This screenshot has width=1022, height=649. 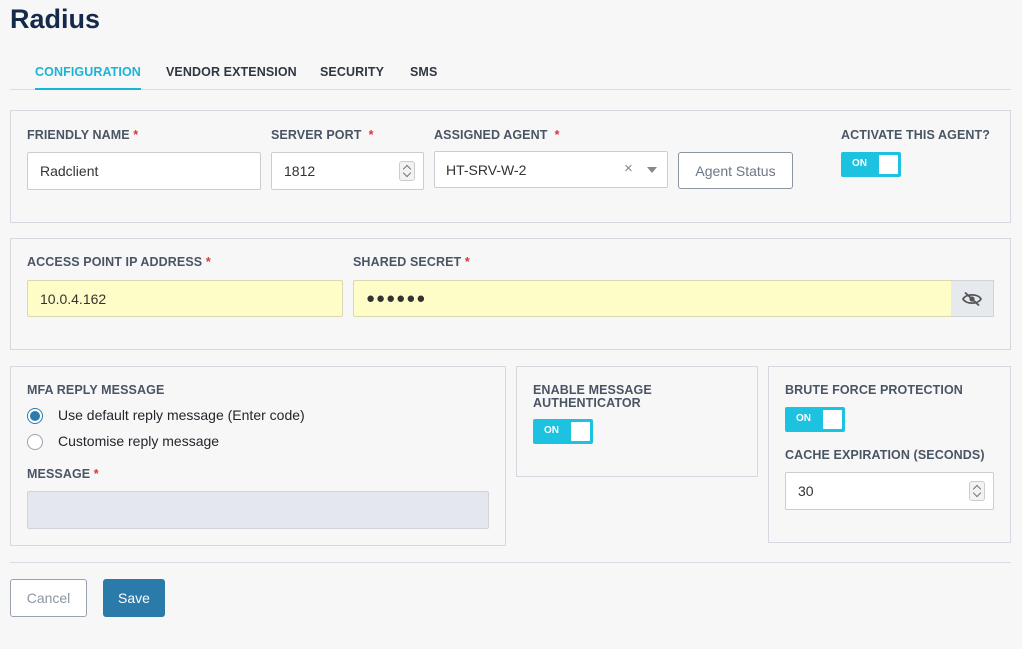 What do you see at coordinates (144, 171) in the screenshot?
I see `friendly-name-input: Radclient` at bounding box center [144, 171].